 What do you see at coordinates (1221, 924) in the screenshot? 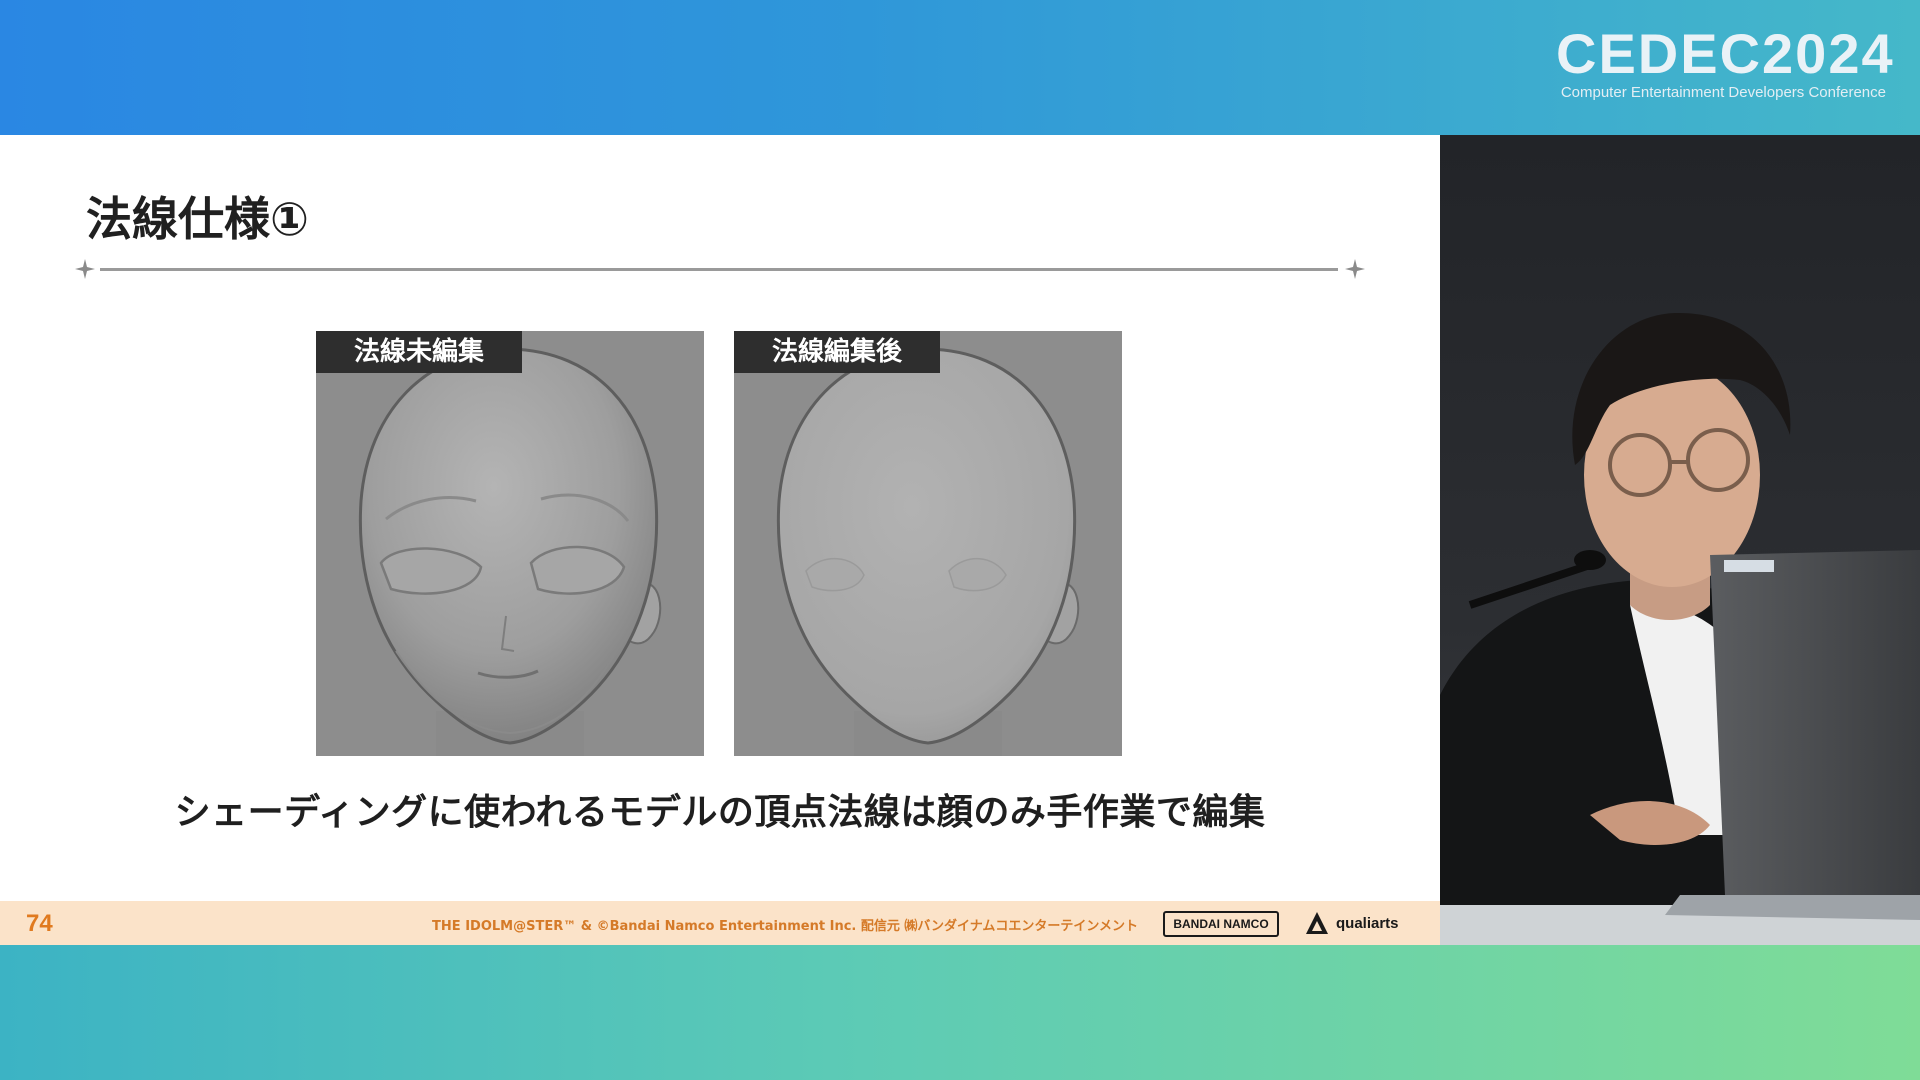
I see `bandai-namco-logo: BANDAI NAMCO` at bounding box center [1221, 924].